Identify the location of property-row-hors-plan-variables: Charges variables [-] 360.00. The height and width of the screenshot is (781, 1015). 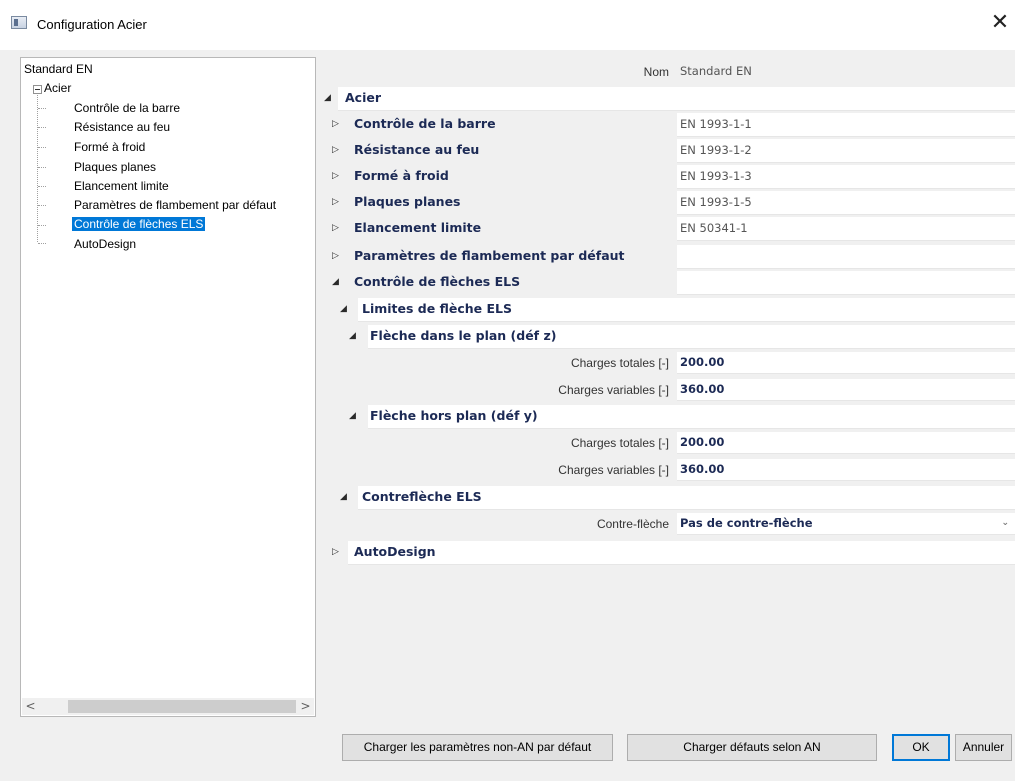
(666, 470).